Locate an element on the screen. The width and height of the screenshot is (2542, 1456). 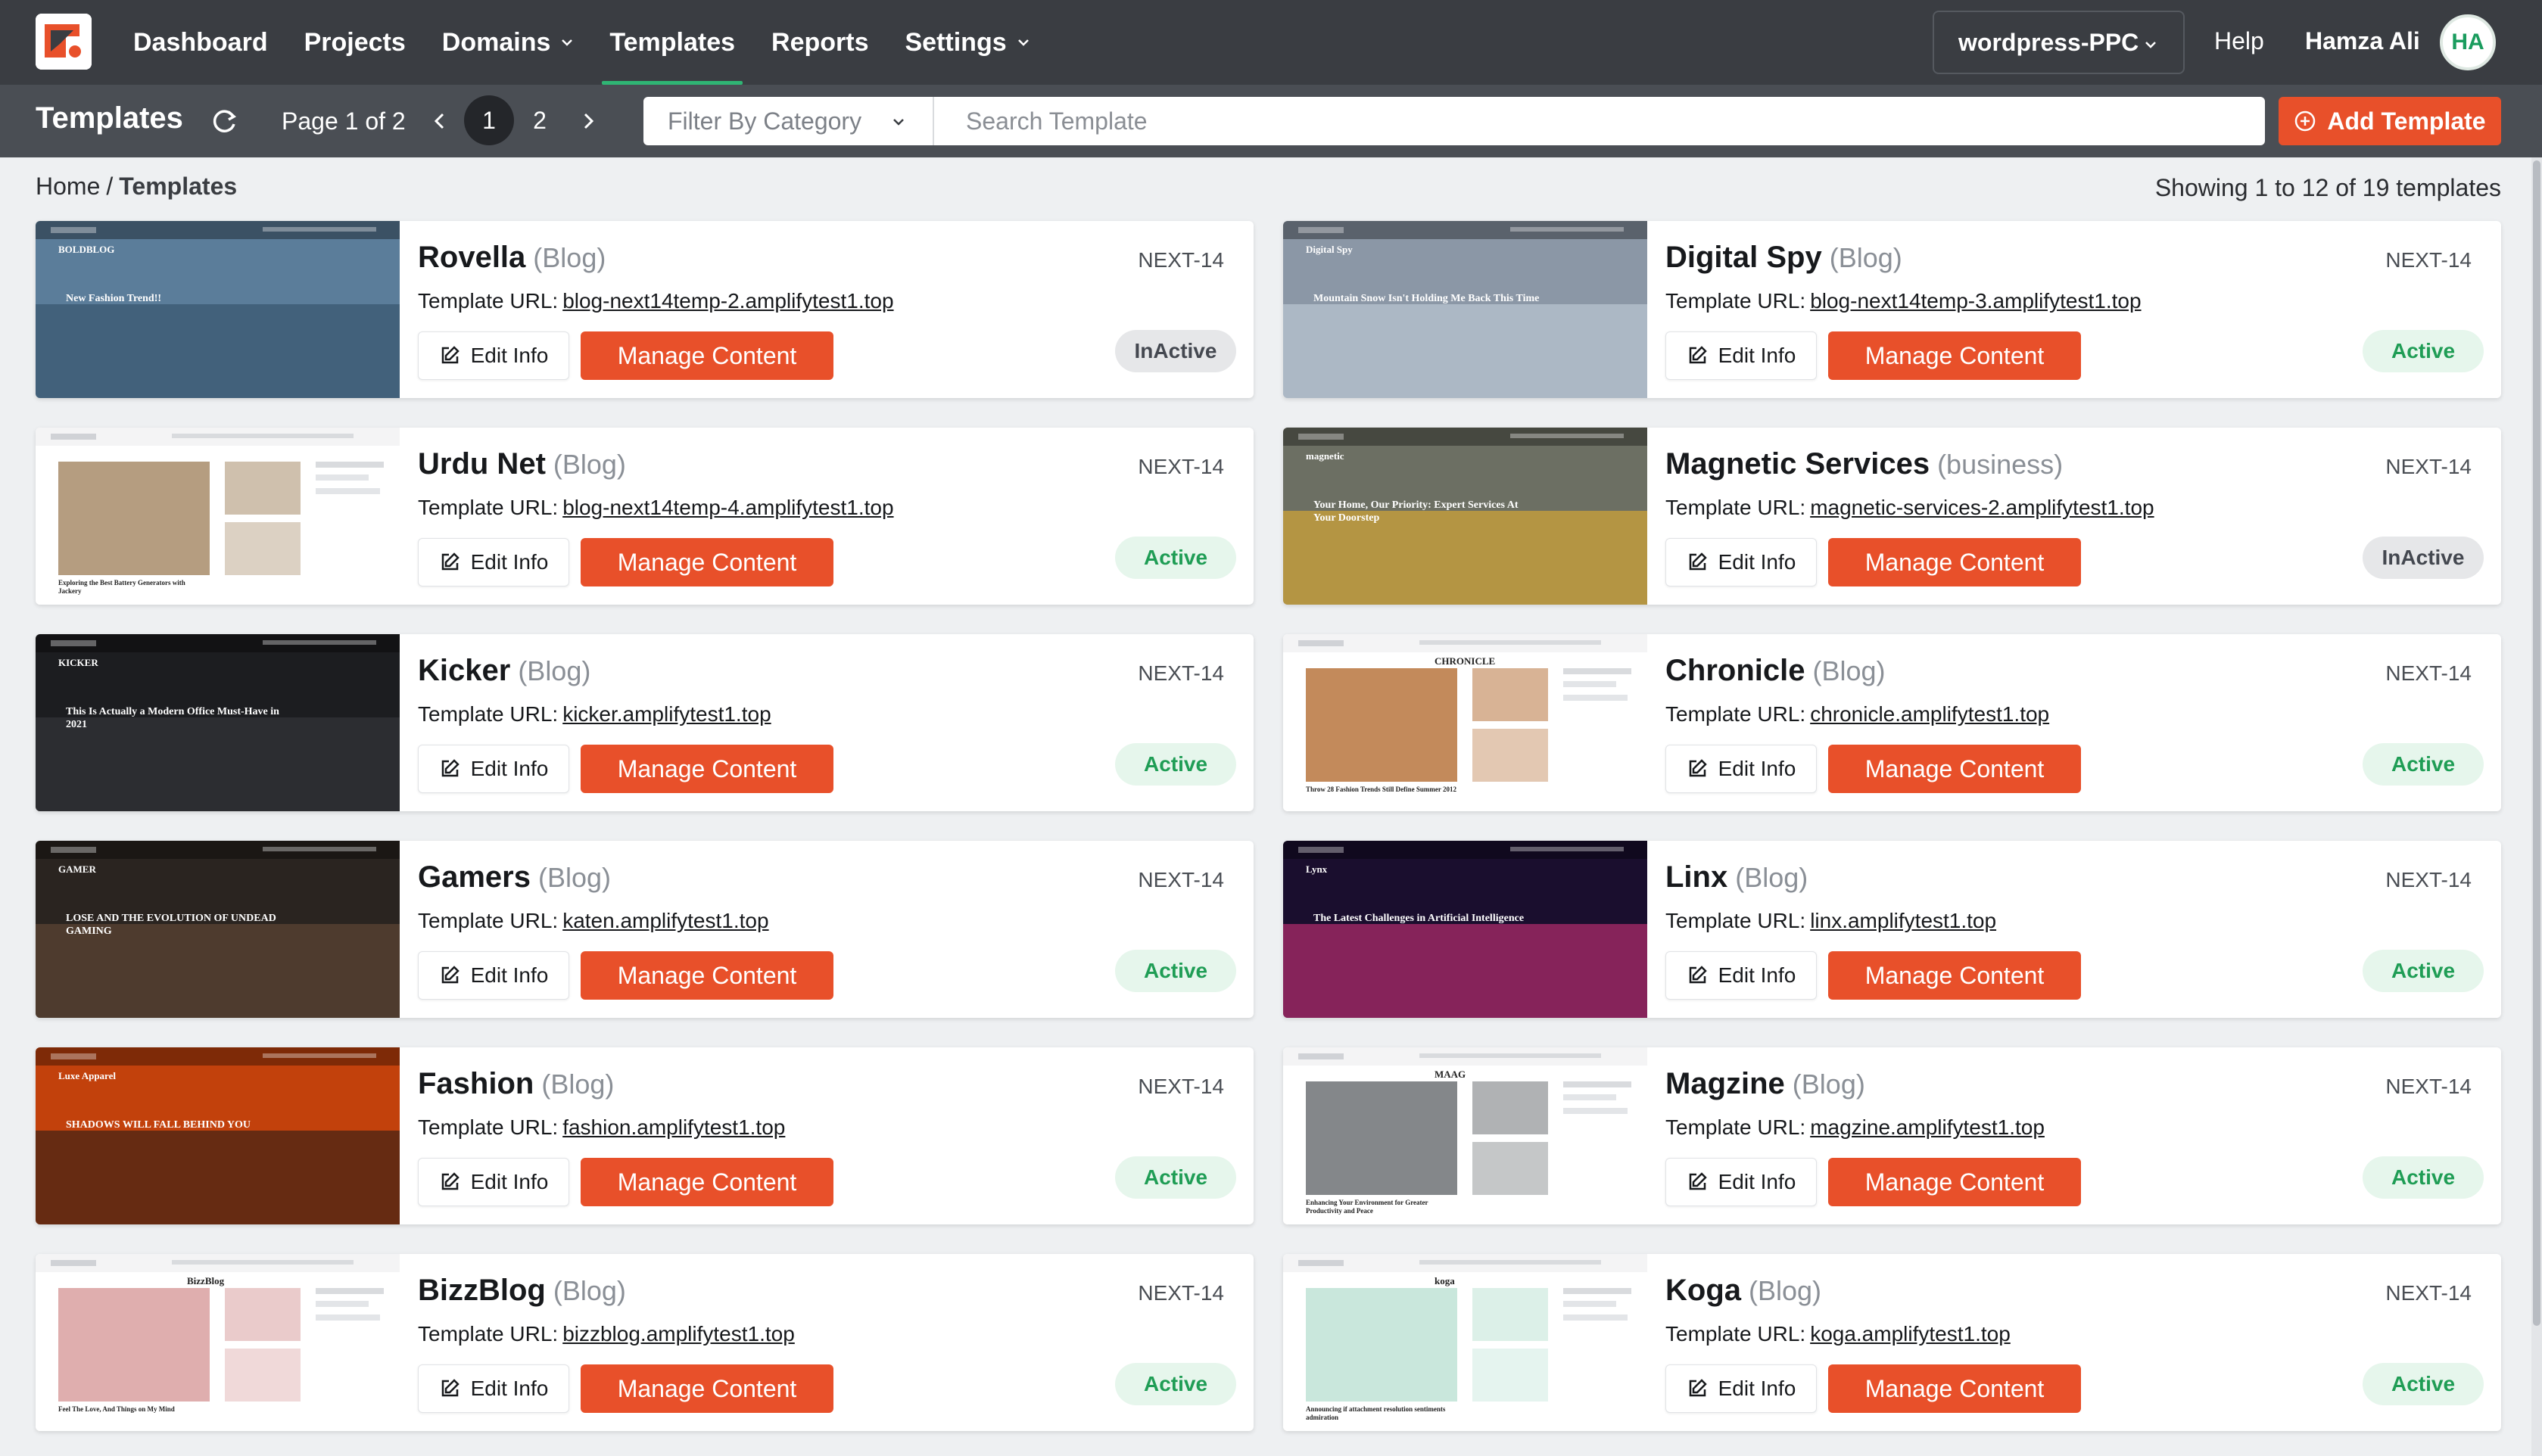
nav-item-settings: Settings is located at coordinates (967, 42).